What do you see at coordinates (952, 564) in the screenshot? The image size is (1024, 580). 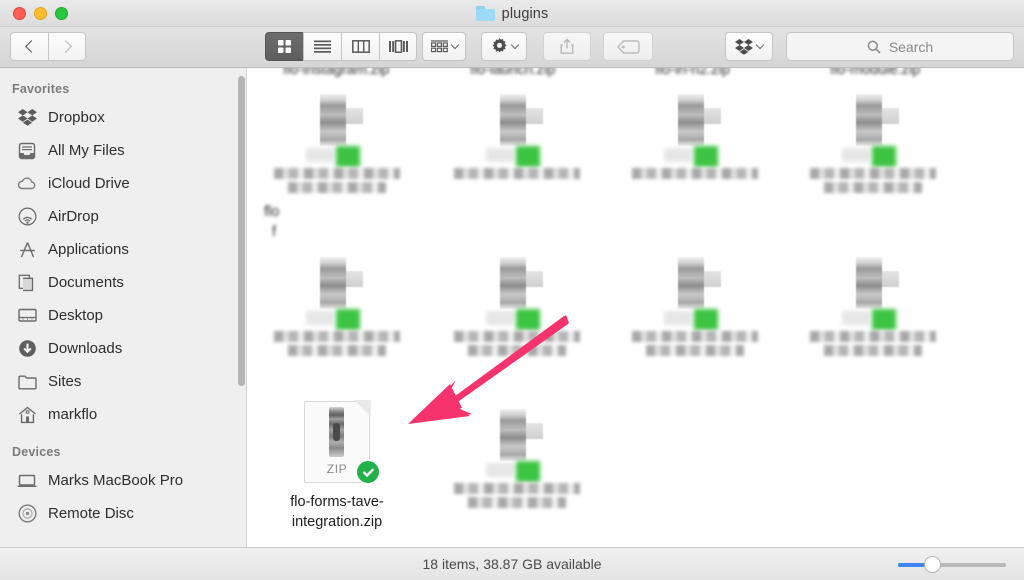 I see `icon-size-slider` at bounding box center [952, 564].